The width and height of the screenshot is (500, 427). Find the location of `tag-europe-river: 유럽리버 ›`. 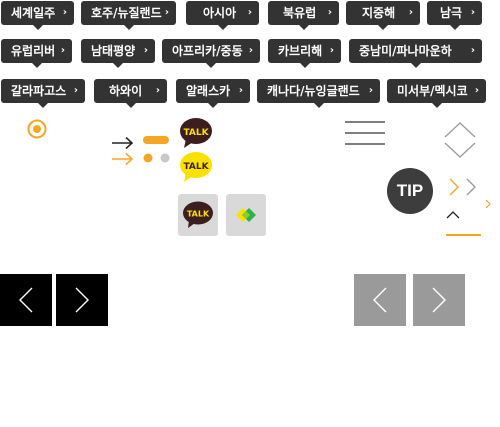

tag-europe-river: 유럽리버 › is located at coordinates (36, 53).